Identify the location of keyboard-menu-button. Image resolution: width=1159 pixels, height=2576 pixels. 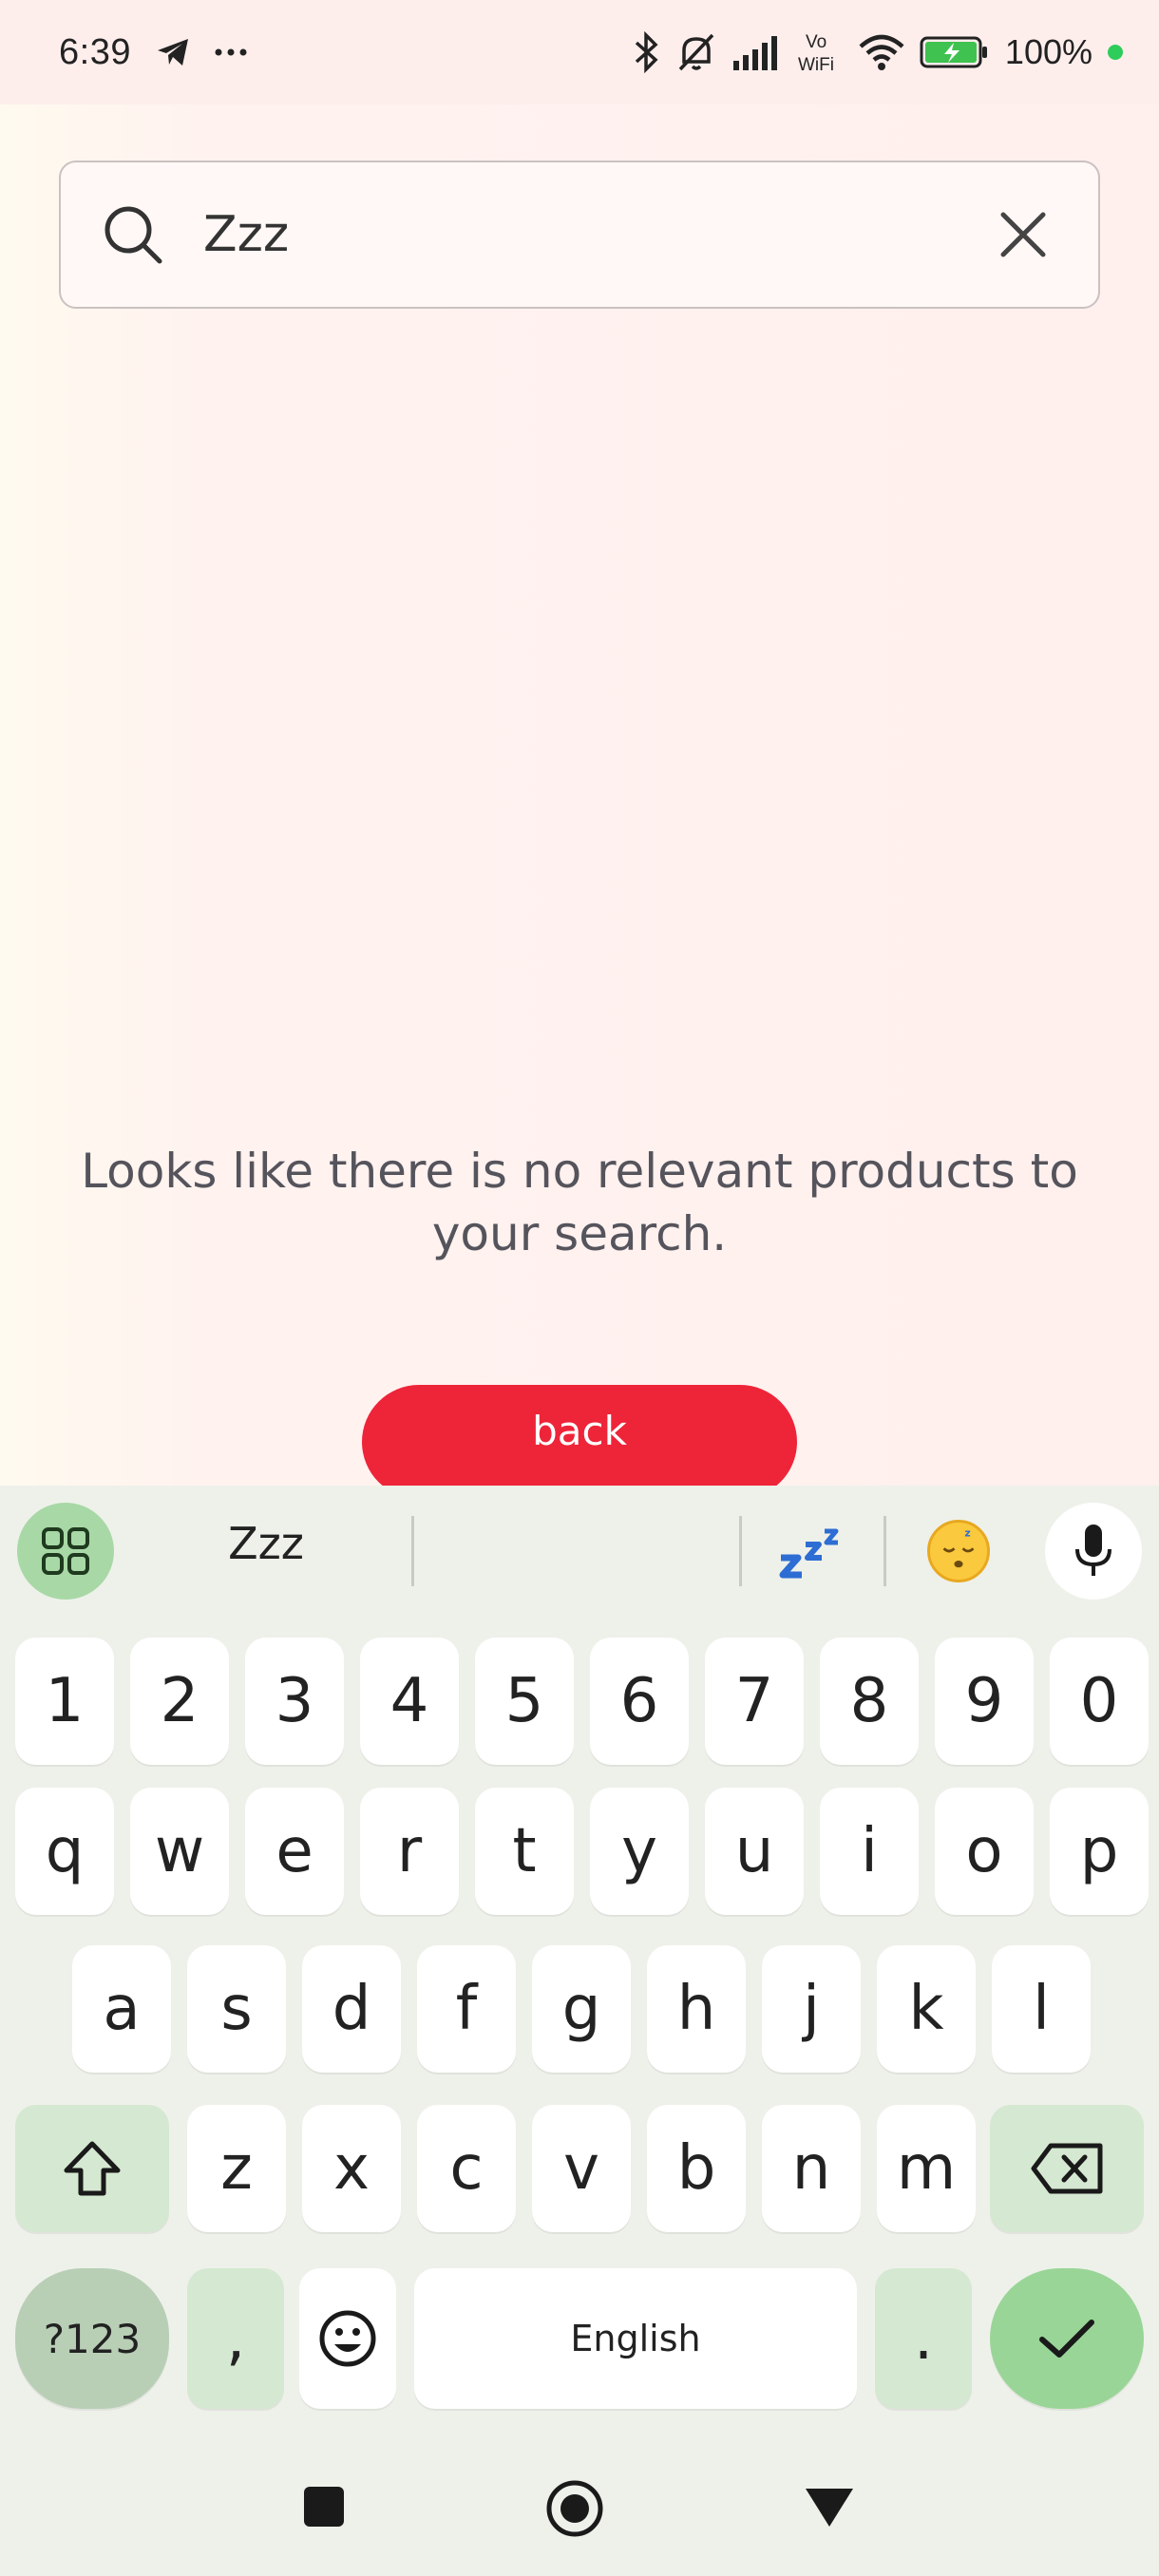
(65, 1551).